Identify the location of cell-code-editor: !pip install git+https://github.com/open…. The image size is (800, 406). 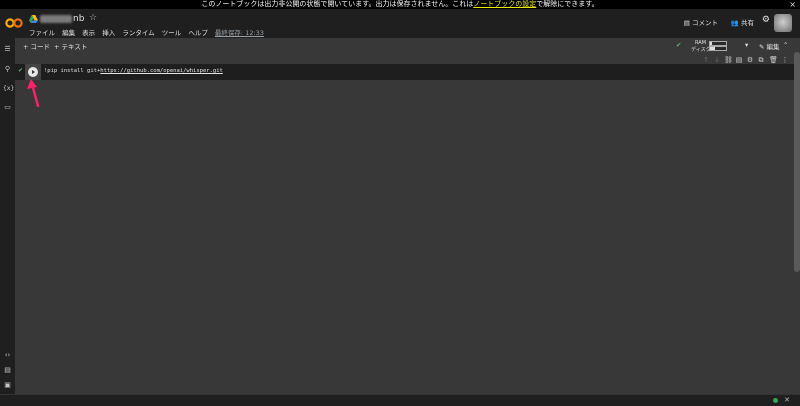
(133, 71).